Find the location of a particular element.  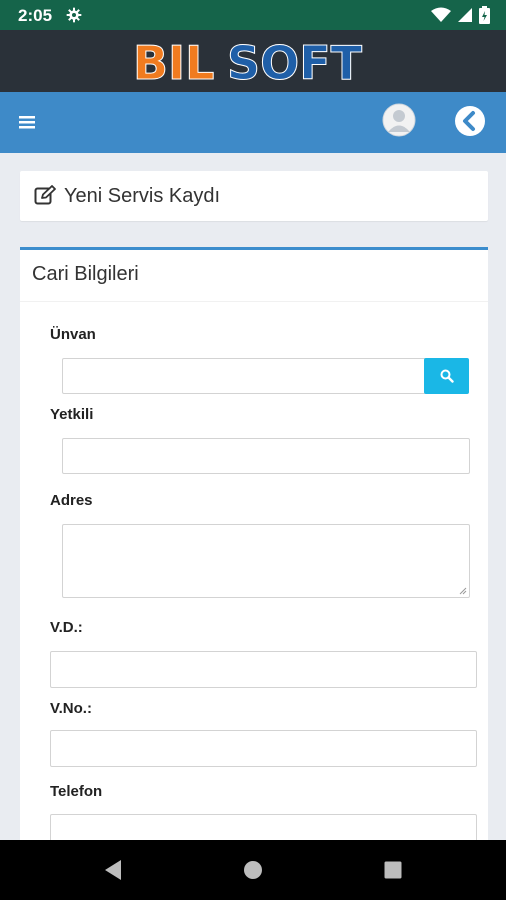

nav-home-circle-icon is located at coordinates (253, 870).